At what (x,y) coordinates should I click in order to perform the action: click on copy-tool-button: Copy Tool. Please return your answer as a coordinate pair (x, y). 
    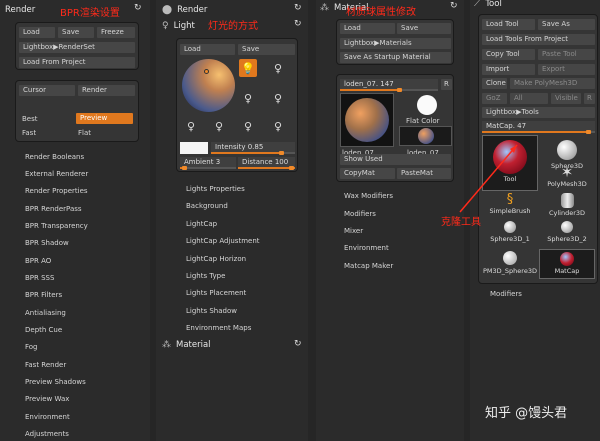
    Looking at the image, I should click on (508, 54).